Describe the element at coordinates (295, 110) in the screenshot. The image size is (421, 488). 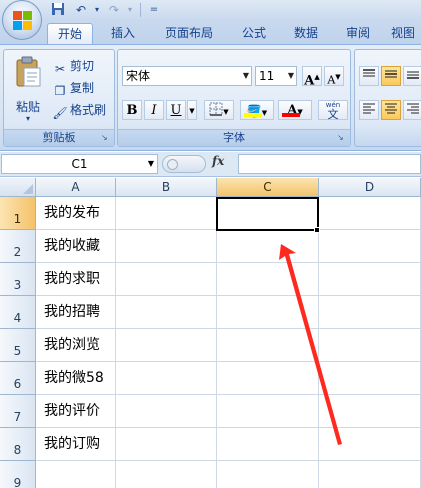
I see `font-color-button: A▼` at that location.